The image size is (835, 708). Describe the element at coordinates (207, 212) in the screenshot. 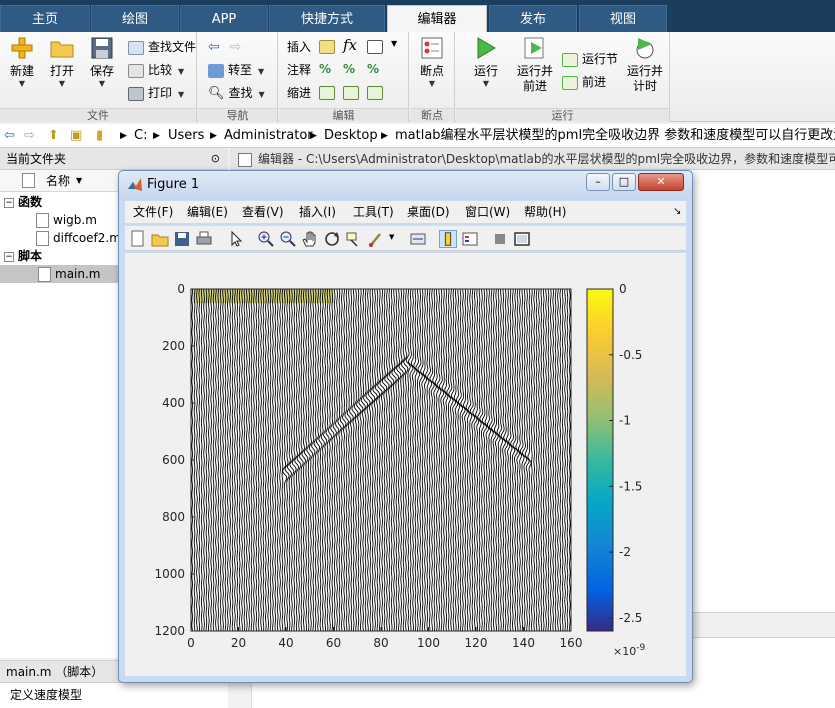

I see `menu-edit: 编辑(E)` at that location.